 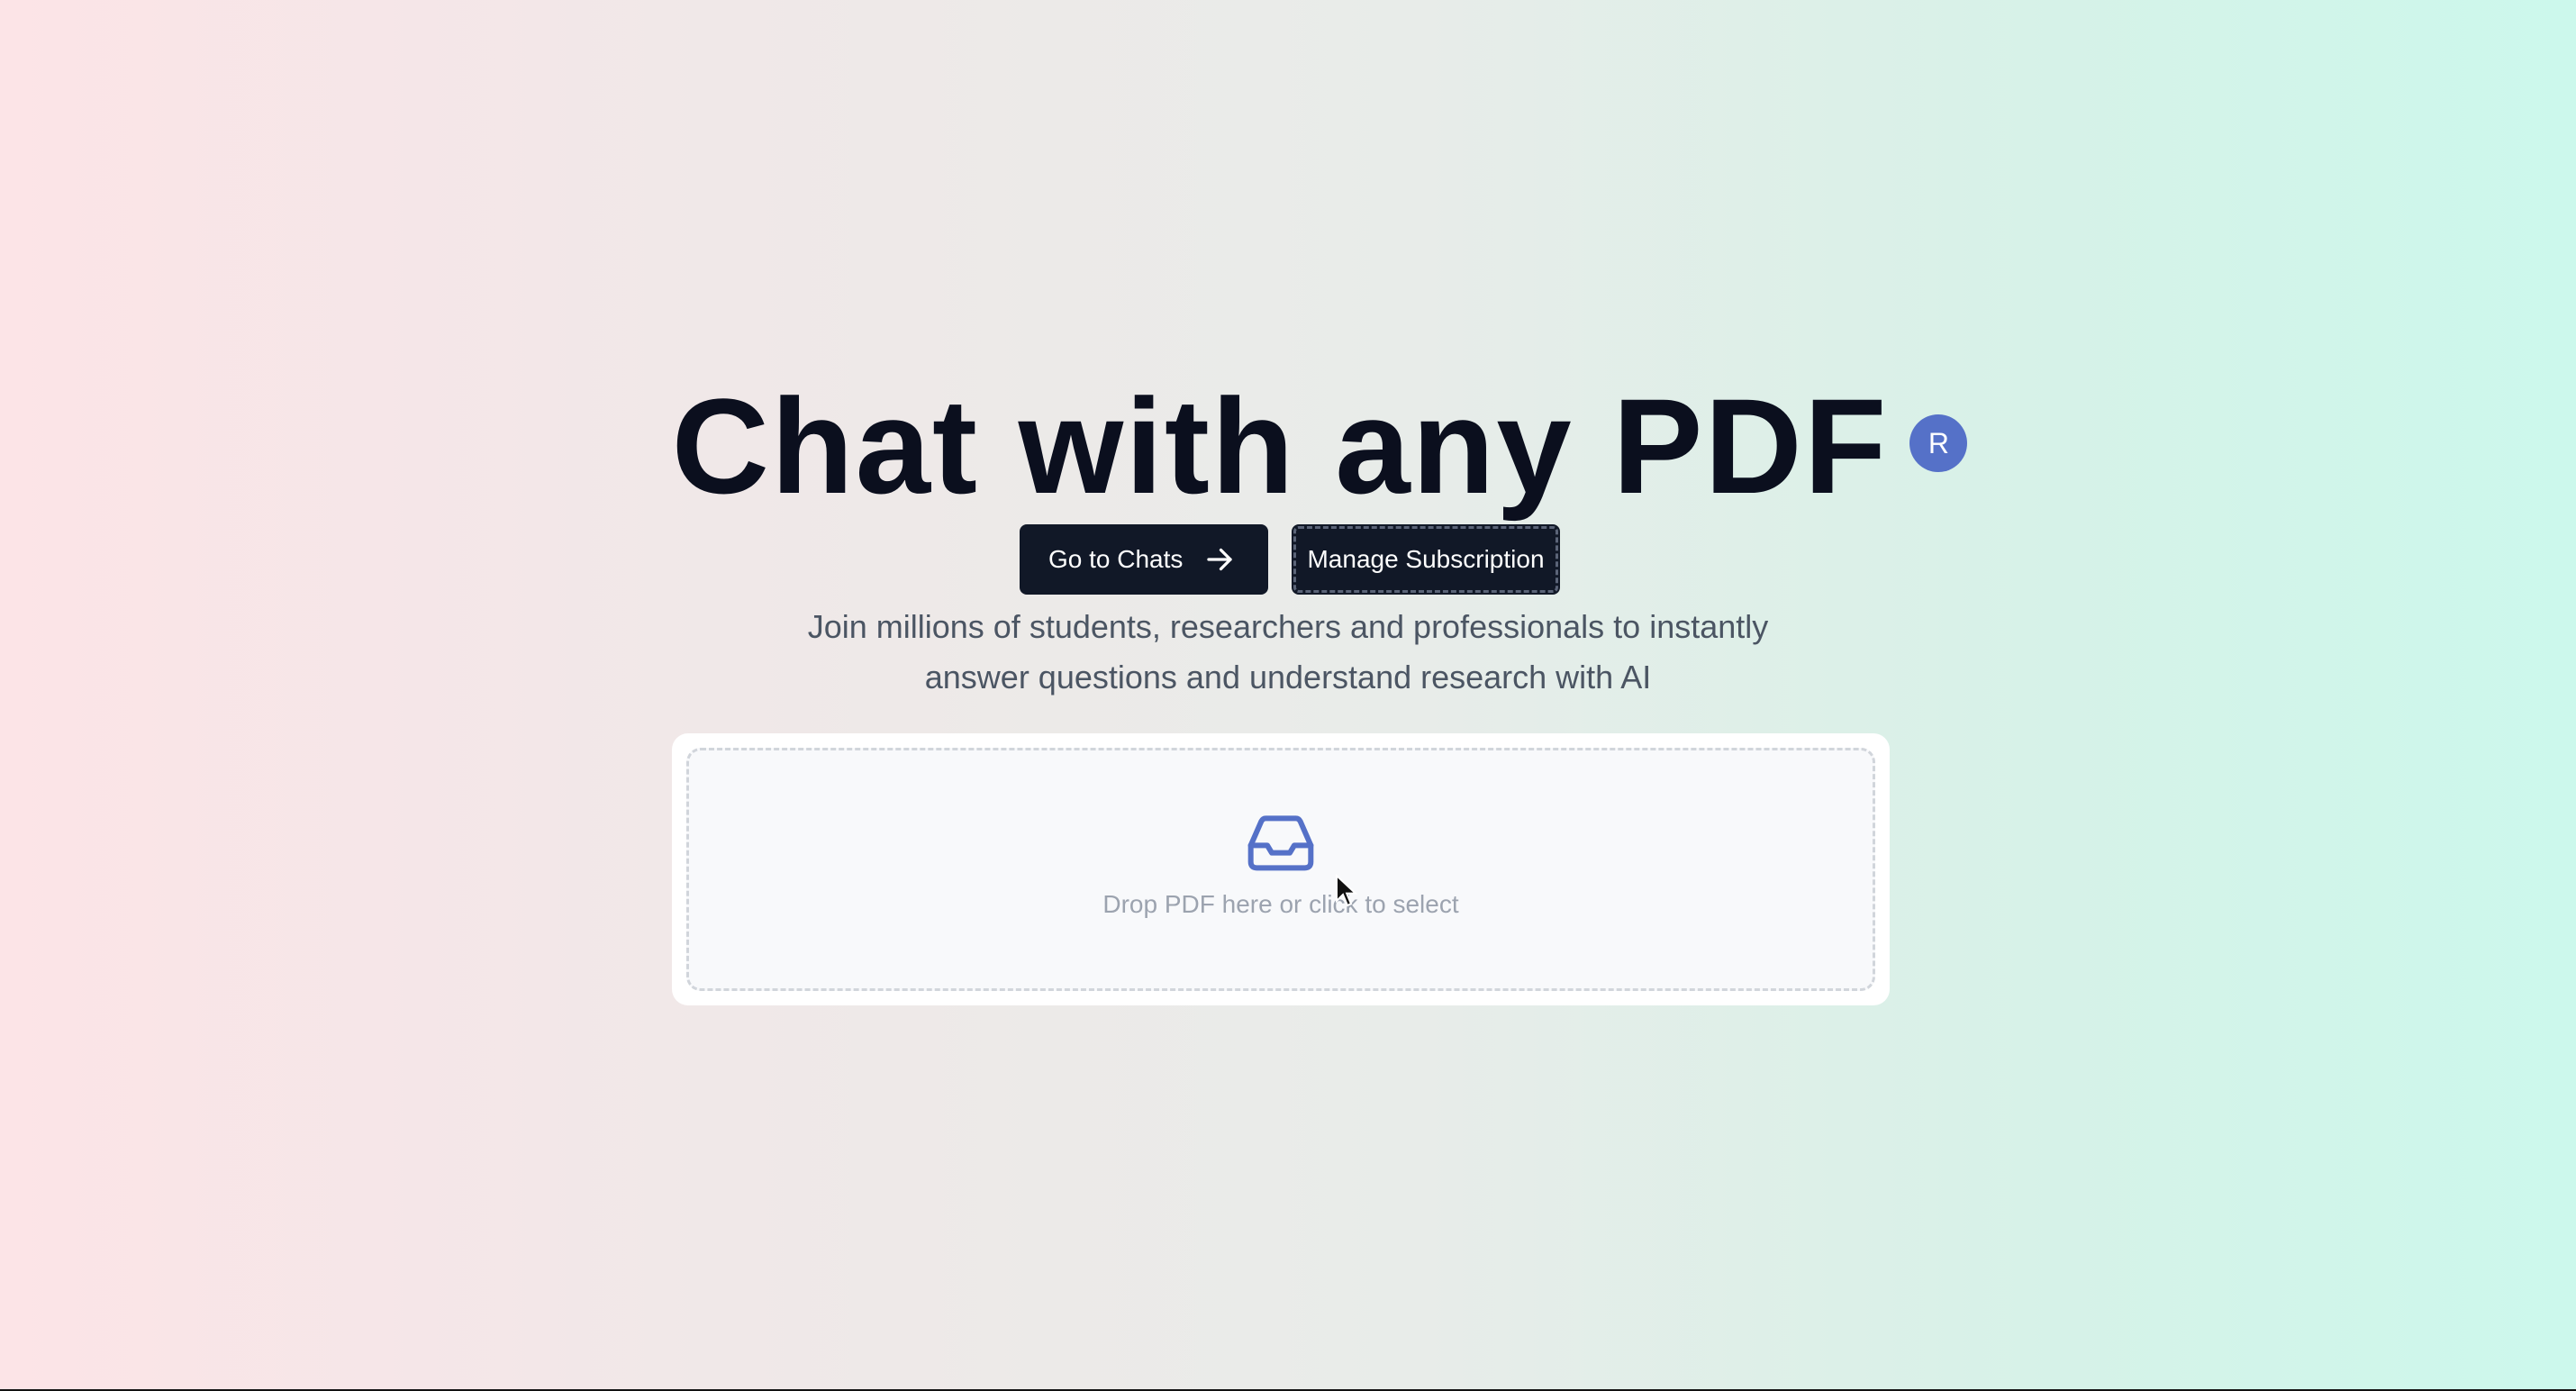 I want to click on pdf-dropzone: Drop PDF here or click to select, so click(x=1280, y=869).